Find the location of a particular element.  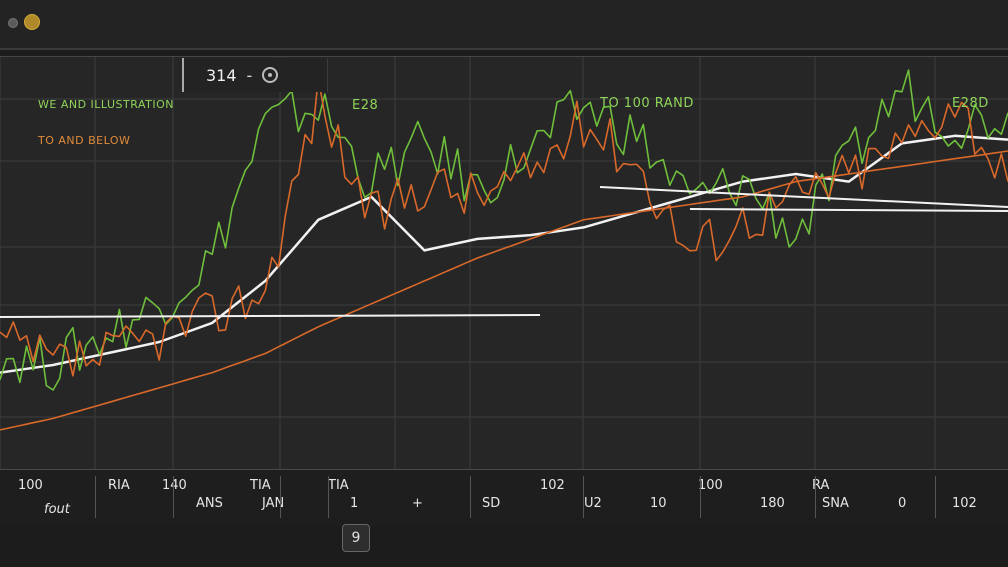

x-tick-label: ANS is located at coordinates (209, 503).